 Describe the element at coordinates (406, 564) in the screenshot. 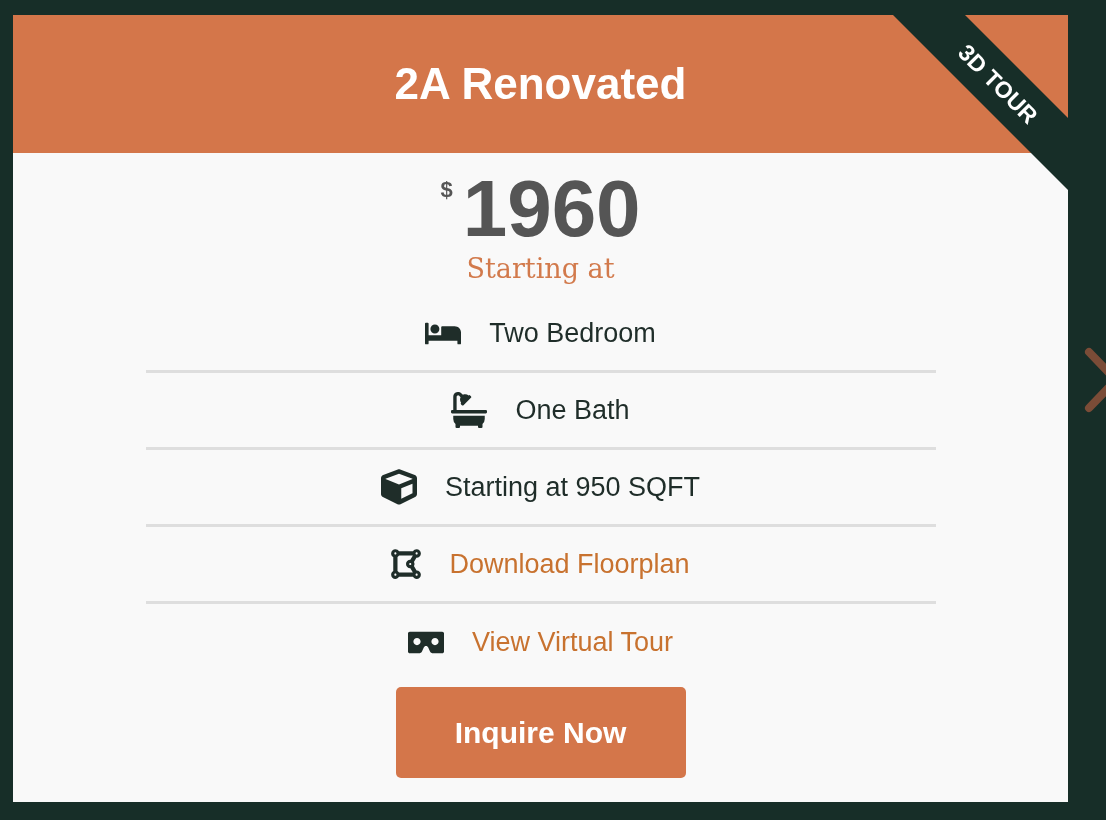

I see `polygon-icon` at that location.